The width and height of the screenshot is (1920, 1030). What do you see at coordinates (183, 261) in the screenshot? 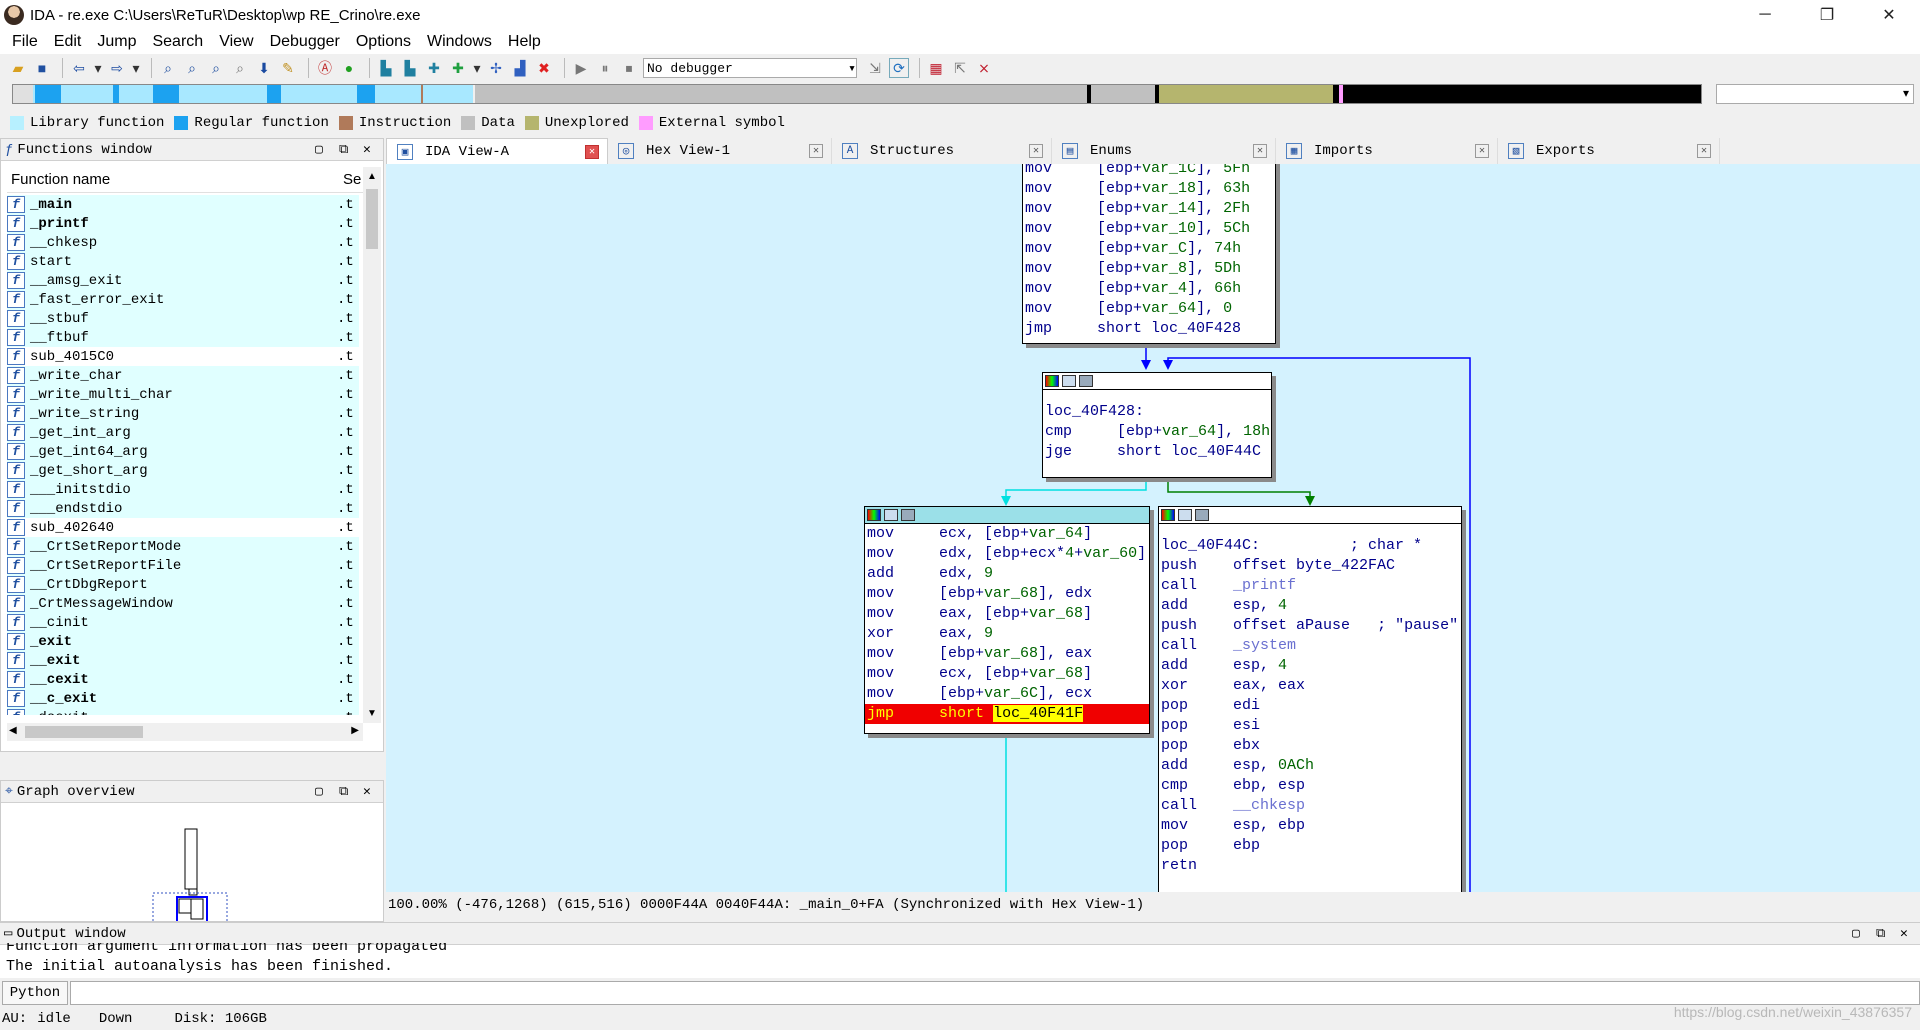
I see `function-row: f start .t` at bounding box center [183, 261].